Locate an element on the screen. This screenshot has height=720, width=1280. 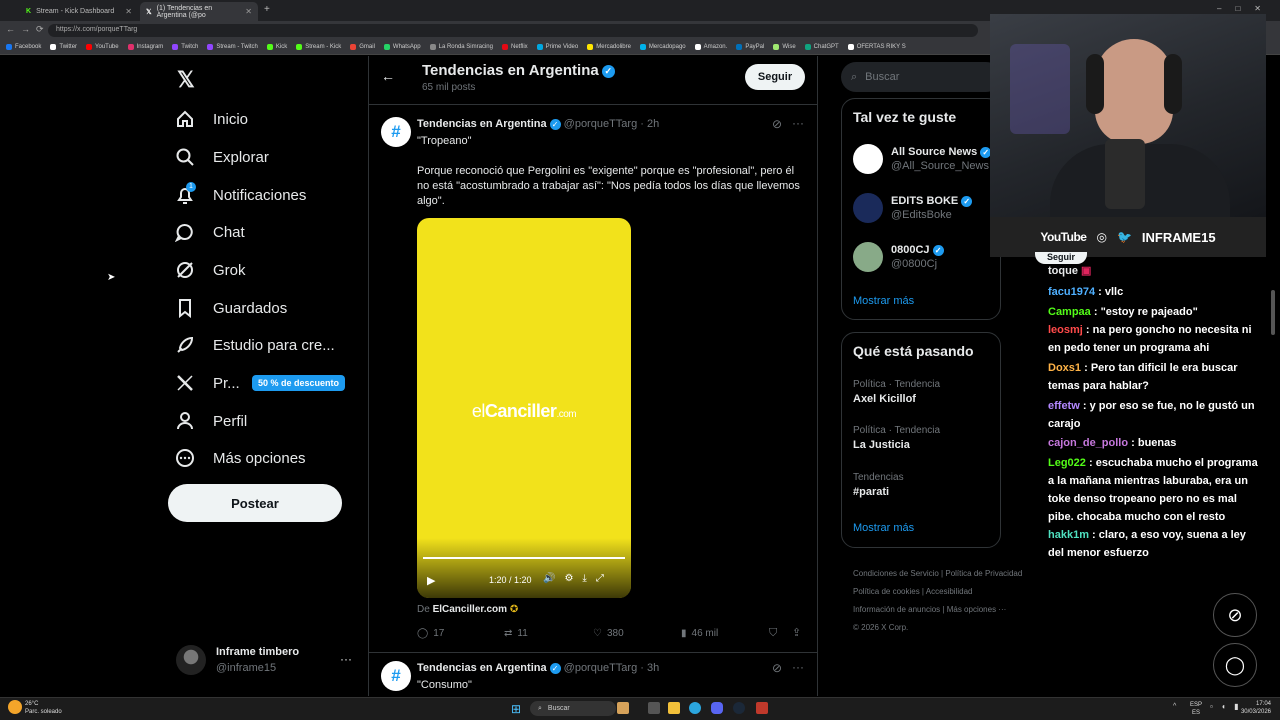
browser-tab-active: 𝕏 (1) Tendencias en Argentina (@po ✕ is located at coordinates (199, 11).